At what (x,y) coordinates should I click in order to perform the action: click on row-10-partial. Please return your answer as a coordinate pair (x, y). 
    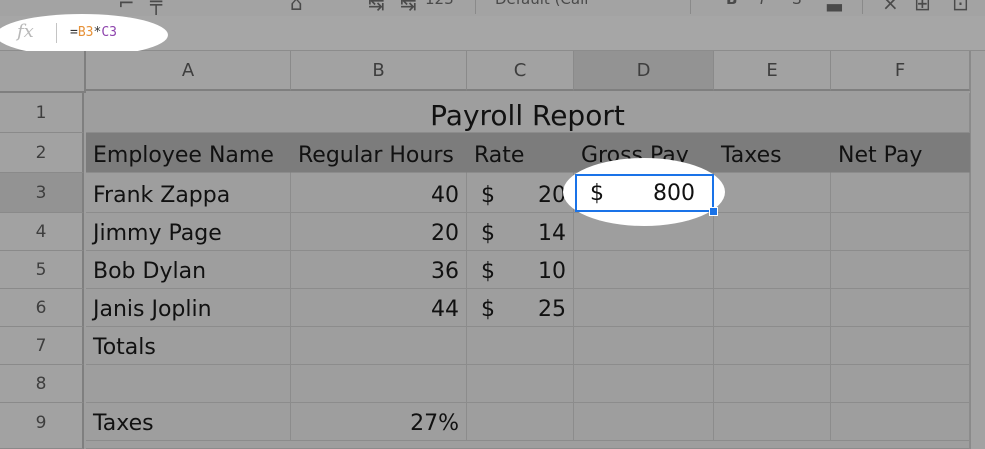
    Looking at the image, I should click on (528, 445).